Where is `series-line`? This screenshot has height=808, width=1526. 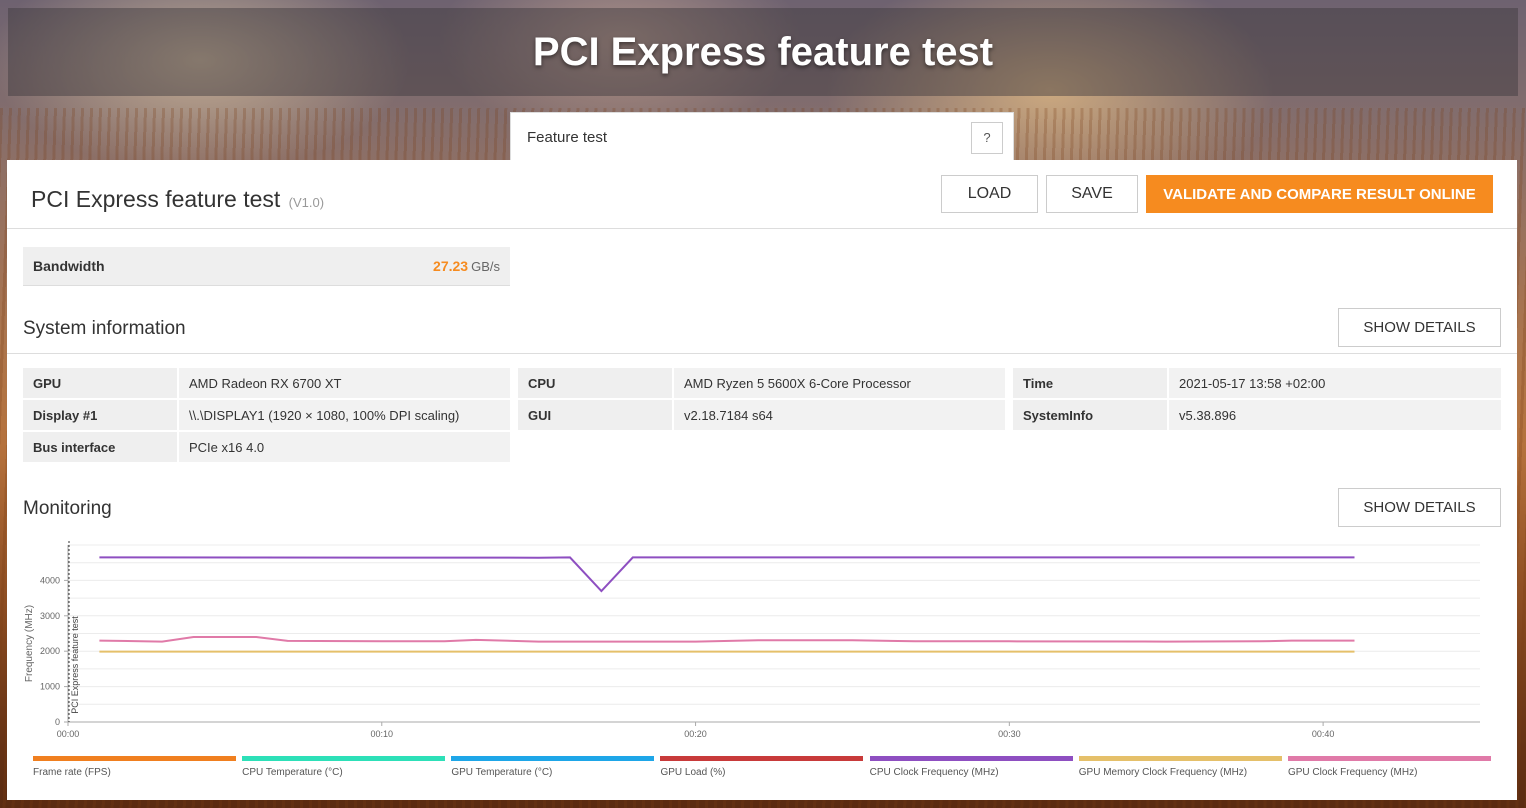 series-line is located at coordinates (727, 639).